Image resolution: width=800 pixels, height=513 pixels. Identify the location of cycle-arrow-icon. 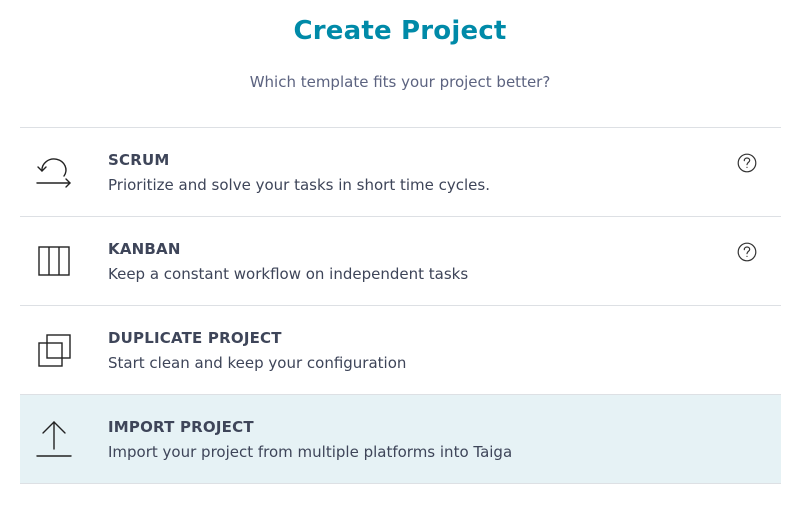
(54, 172).